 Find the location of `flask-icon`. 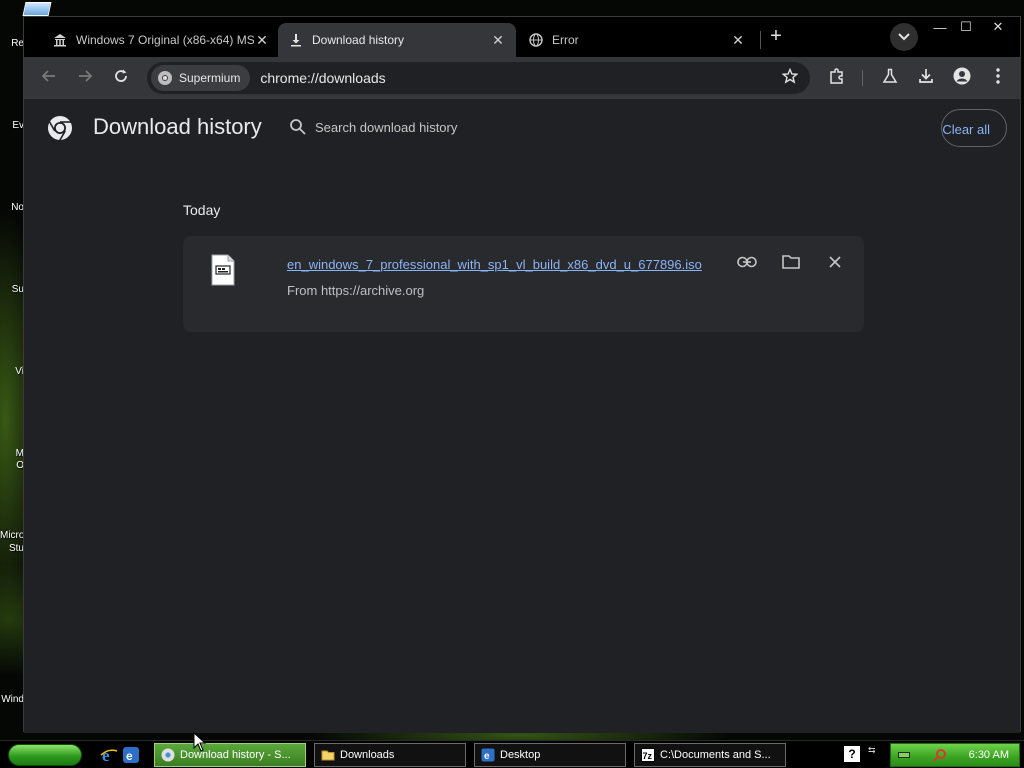

flask-icon is located at coordinates (890, 78).